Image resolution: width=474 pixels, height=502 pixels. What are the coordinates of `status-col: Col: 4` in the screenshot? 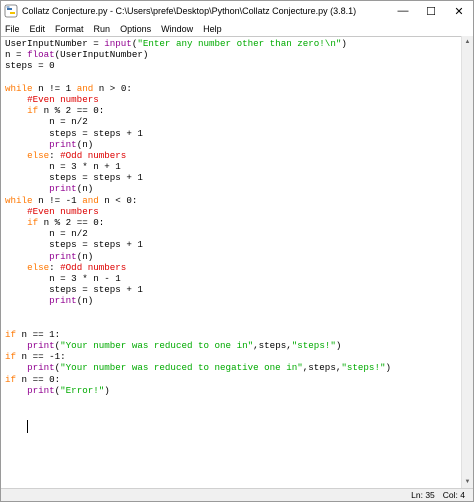 It's located at (453, 495).